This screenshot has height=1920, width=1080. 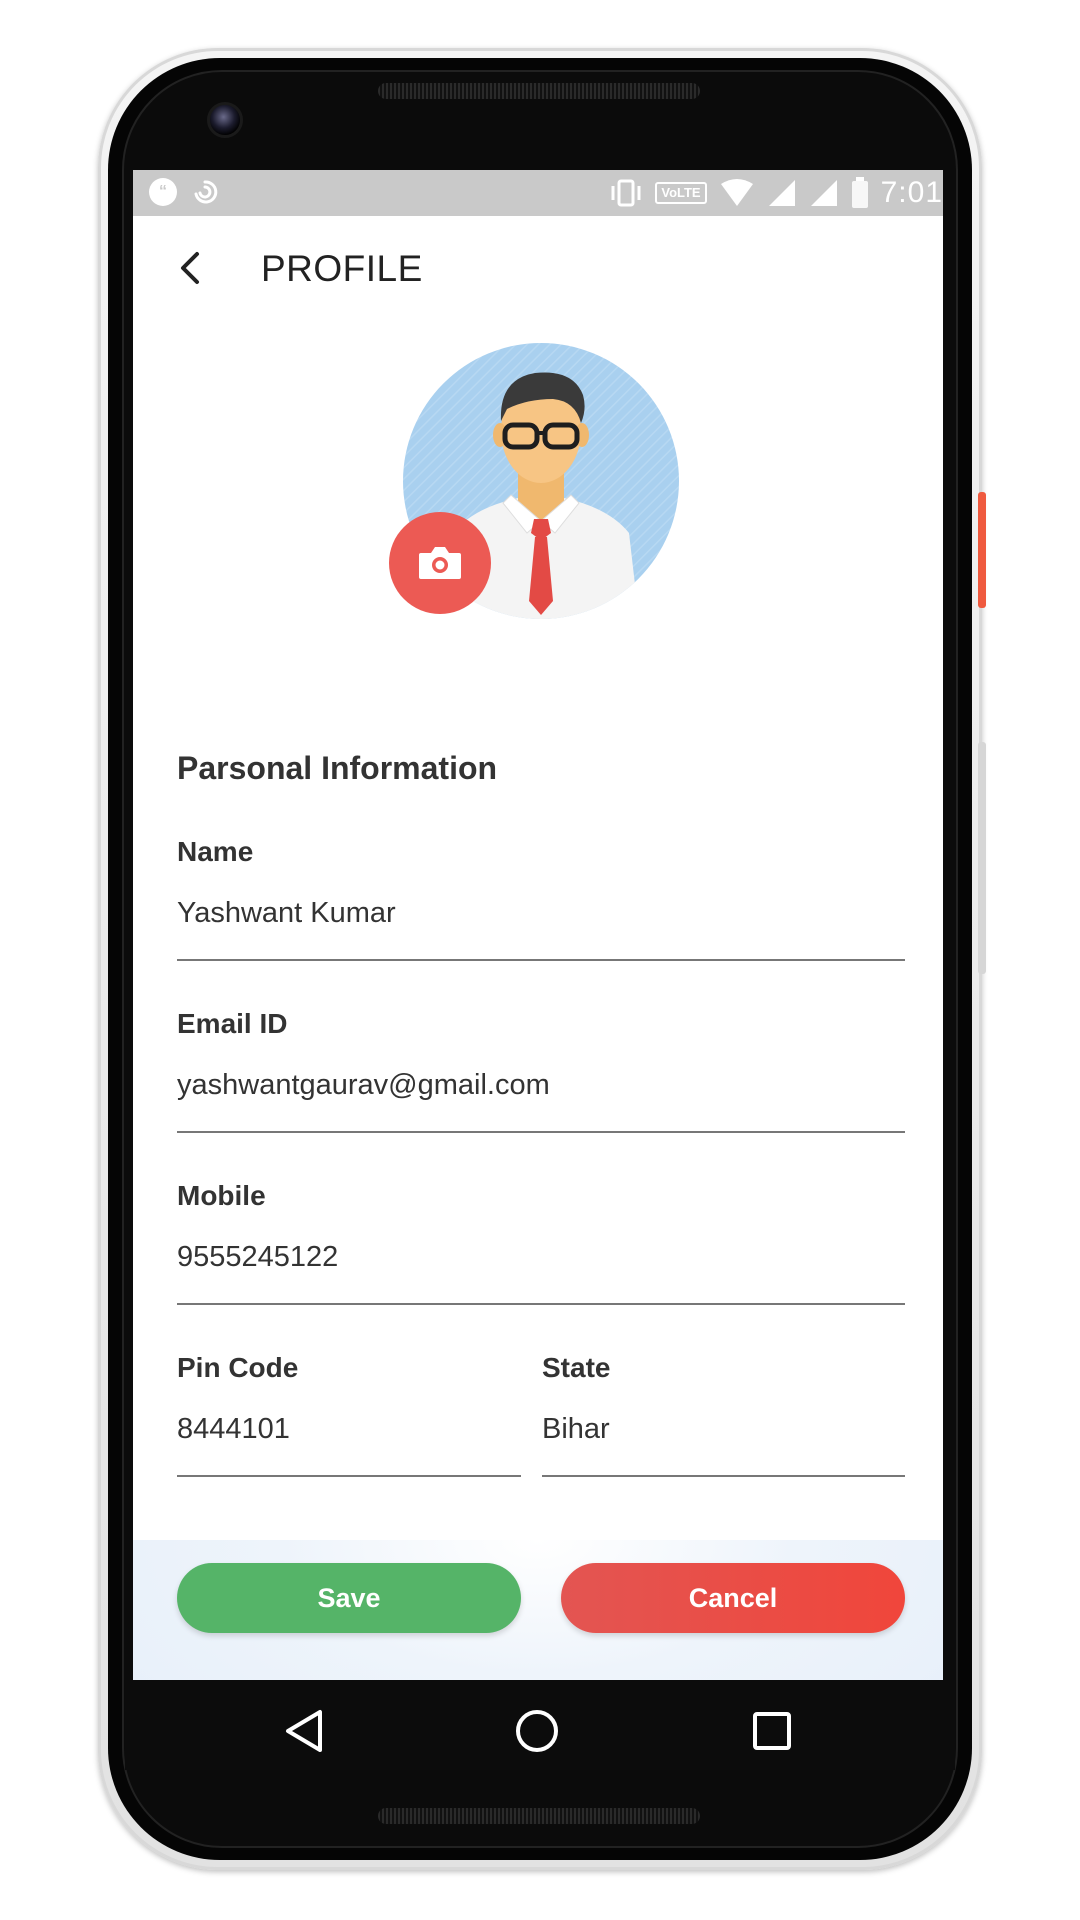 I want to click on name-label: Name, so click(x=215, y=851).